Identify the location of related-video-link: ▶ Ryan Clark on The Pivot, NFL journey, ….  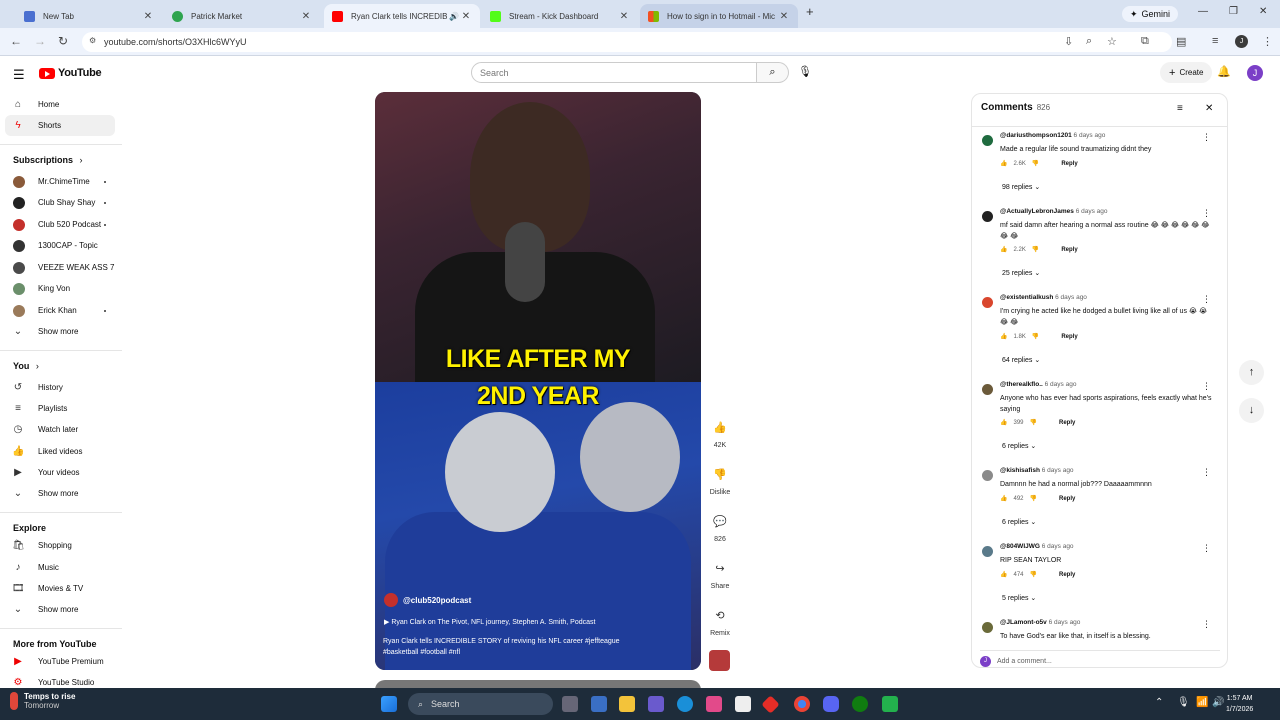
(489, 622).